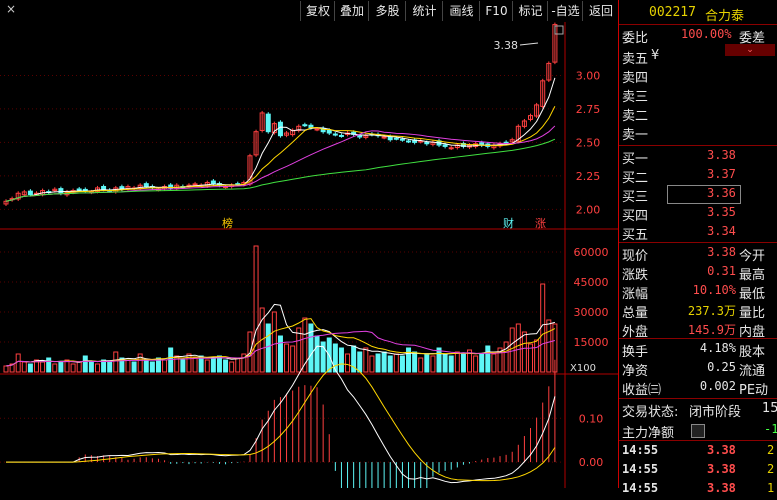 The height and width of the screenshot is (500, 777). I want to click on stat-row-3: 总量 237.3万 量比, so click(698, 310).